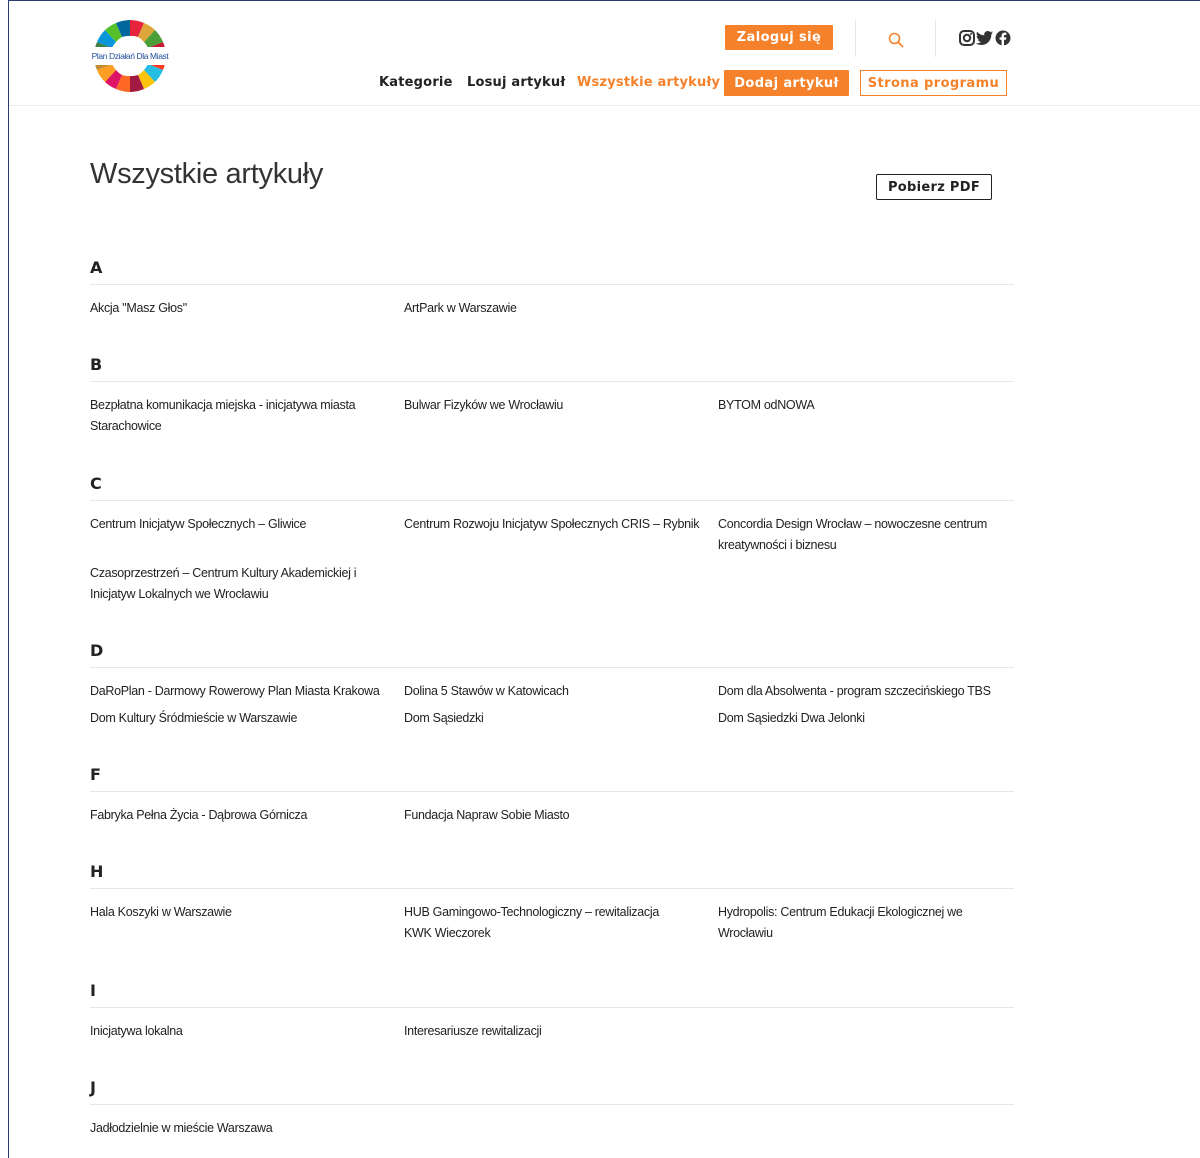 The width and height of the screenshot is (1200, 1158). What do you see at coordinates (93, 1087) in the screenshot?
I see `section-letter: J` at bounding box center [93, 1087].